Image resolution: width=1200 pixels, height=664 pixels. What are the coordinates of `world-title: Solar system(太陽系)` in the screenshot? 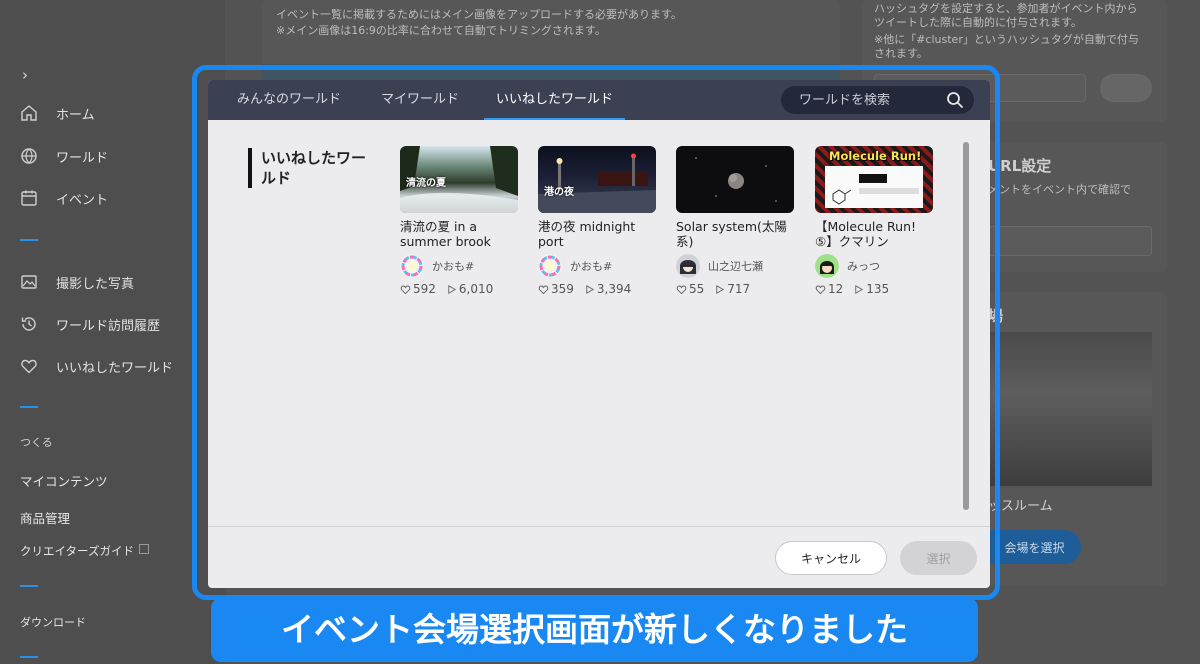 It's located at (735, 234).